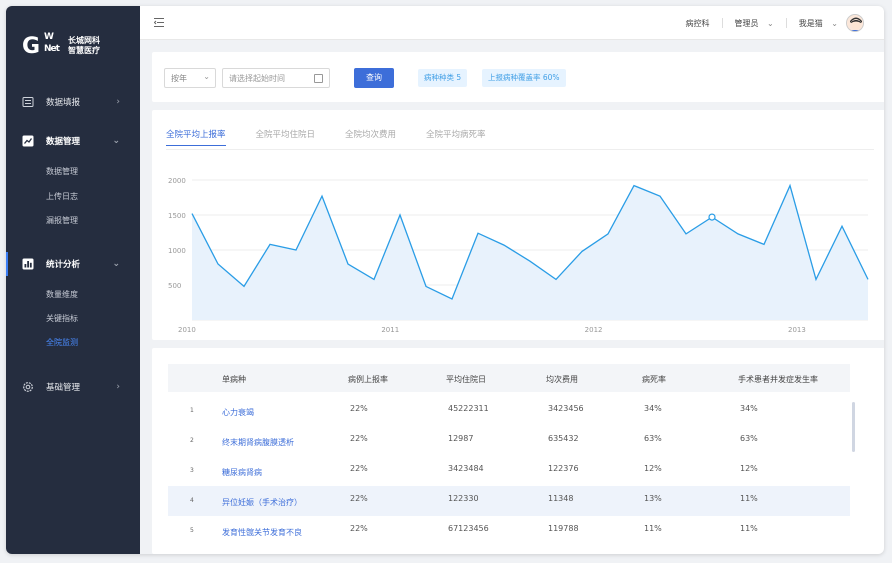 The image size is (892, 563). I want to click on disease-name-link: 异位妊娠（手术治疗）, so click(262, 502).